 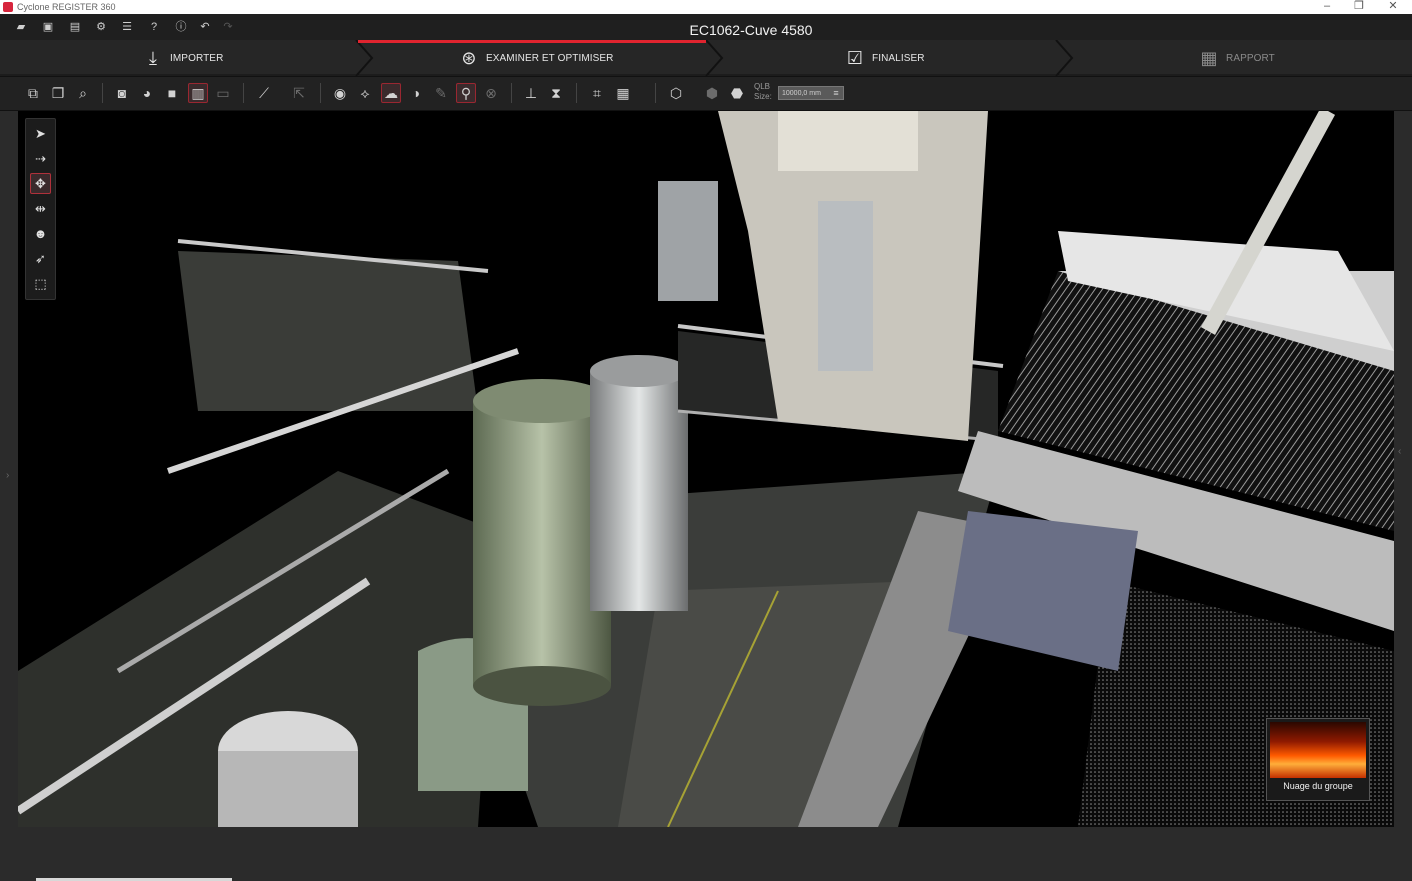 I want to click on cloud-icon: ☁, so click(x=391, y=93).